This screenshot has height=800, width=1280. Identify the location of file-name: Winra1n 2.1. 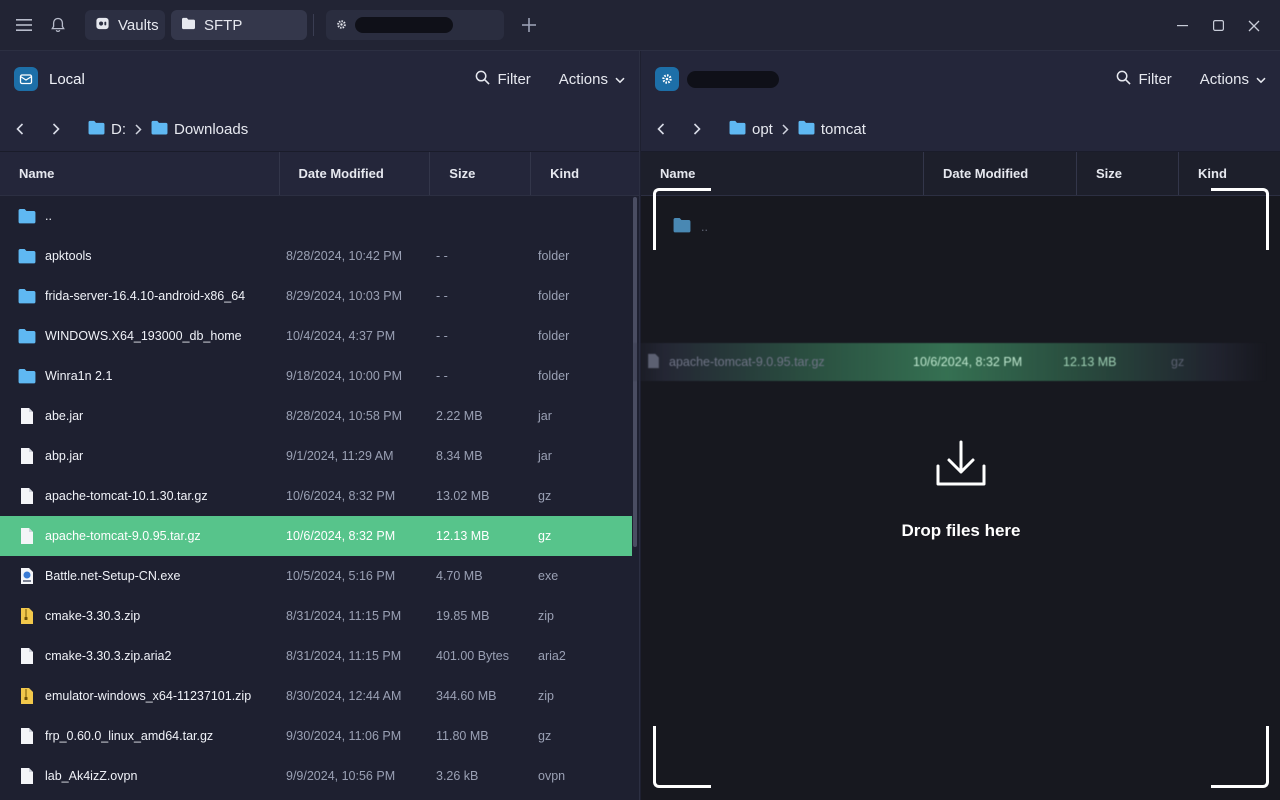
(79, 376).